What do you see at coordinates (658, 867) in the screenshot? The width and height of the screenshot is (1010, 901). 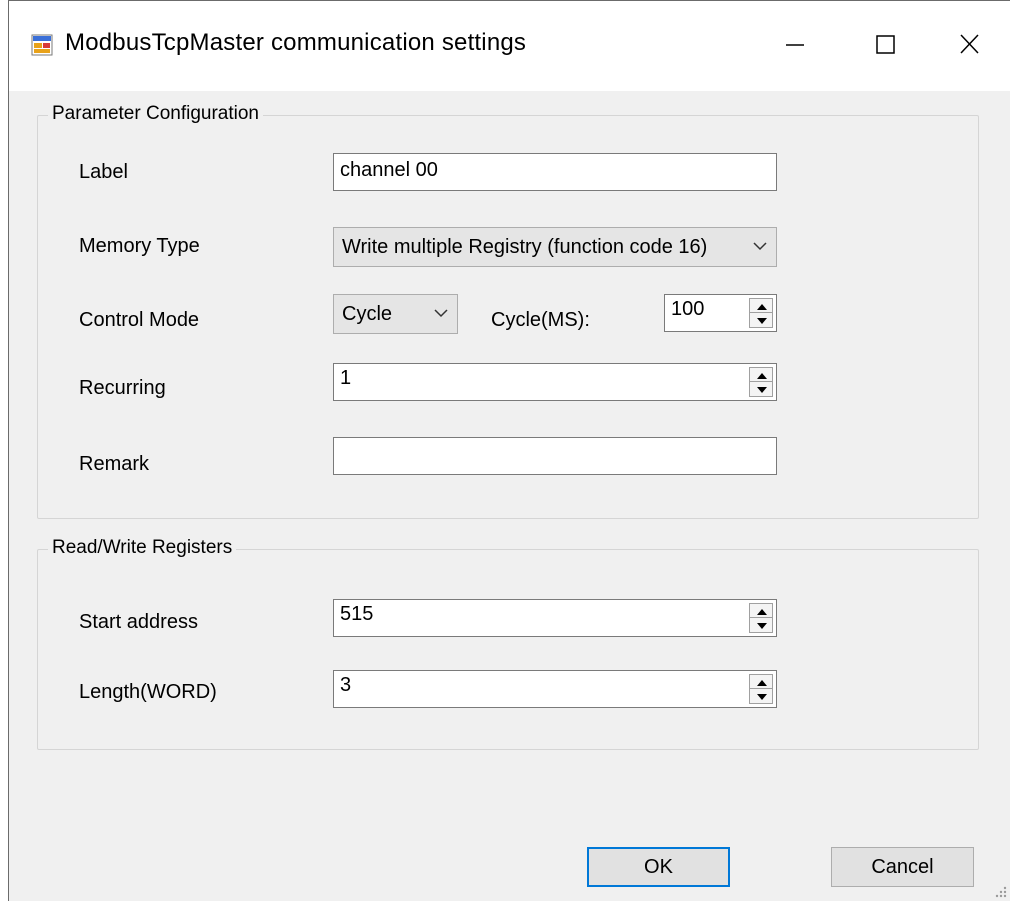 I see `ok-button: OK` at bounding box center [658, 867].